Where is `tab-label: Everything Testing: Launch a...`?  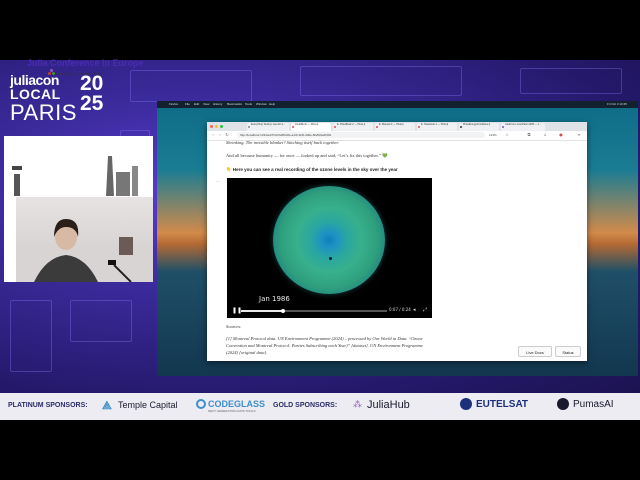 tab-label: Everything Testing: Launch a... is located at coordinates (268, 124).